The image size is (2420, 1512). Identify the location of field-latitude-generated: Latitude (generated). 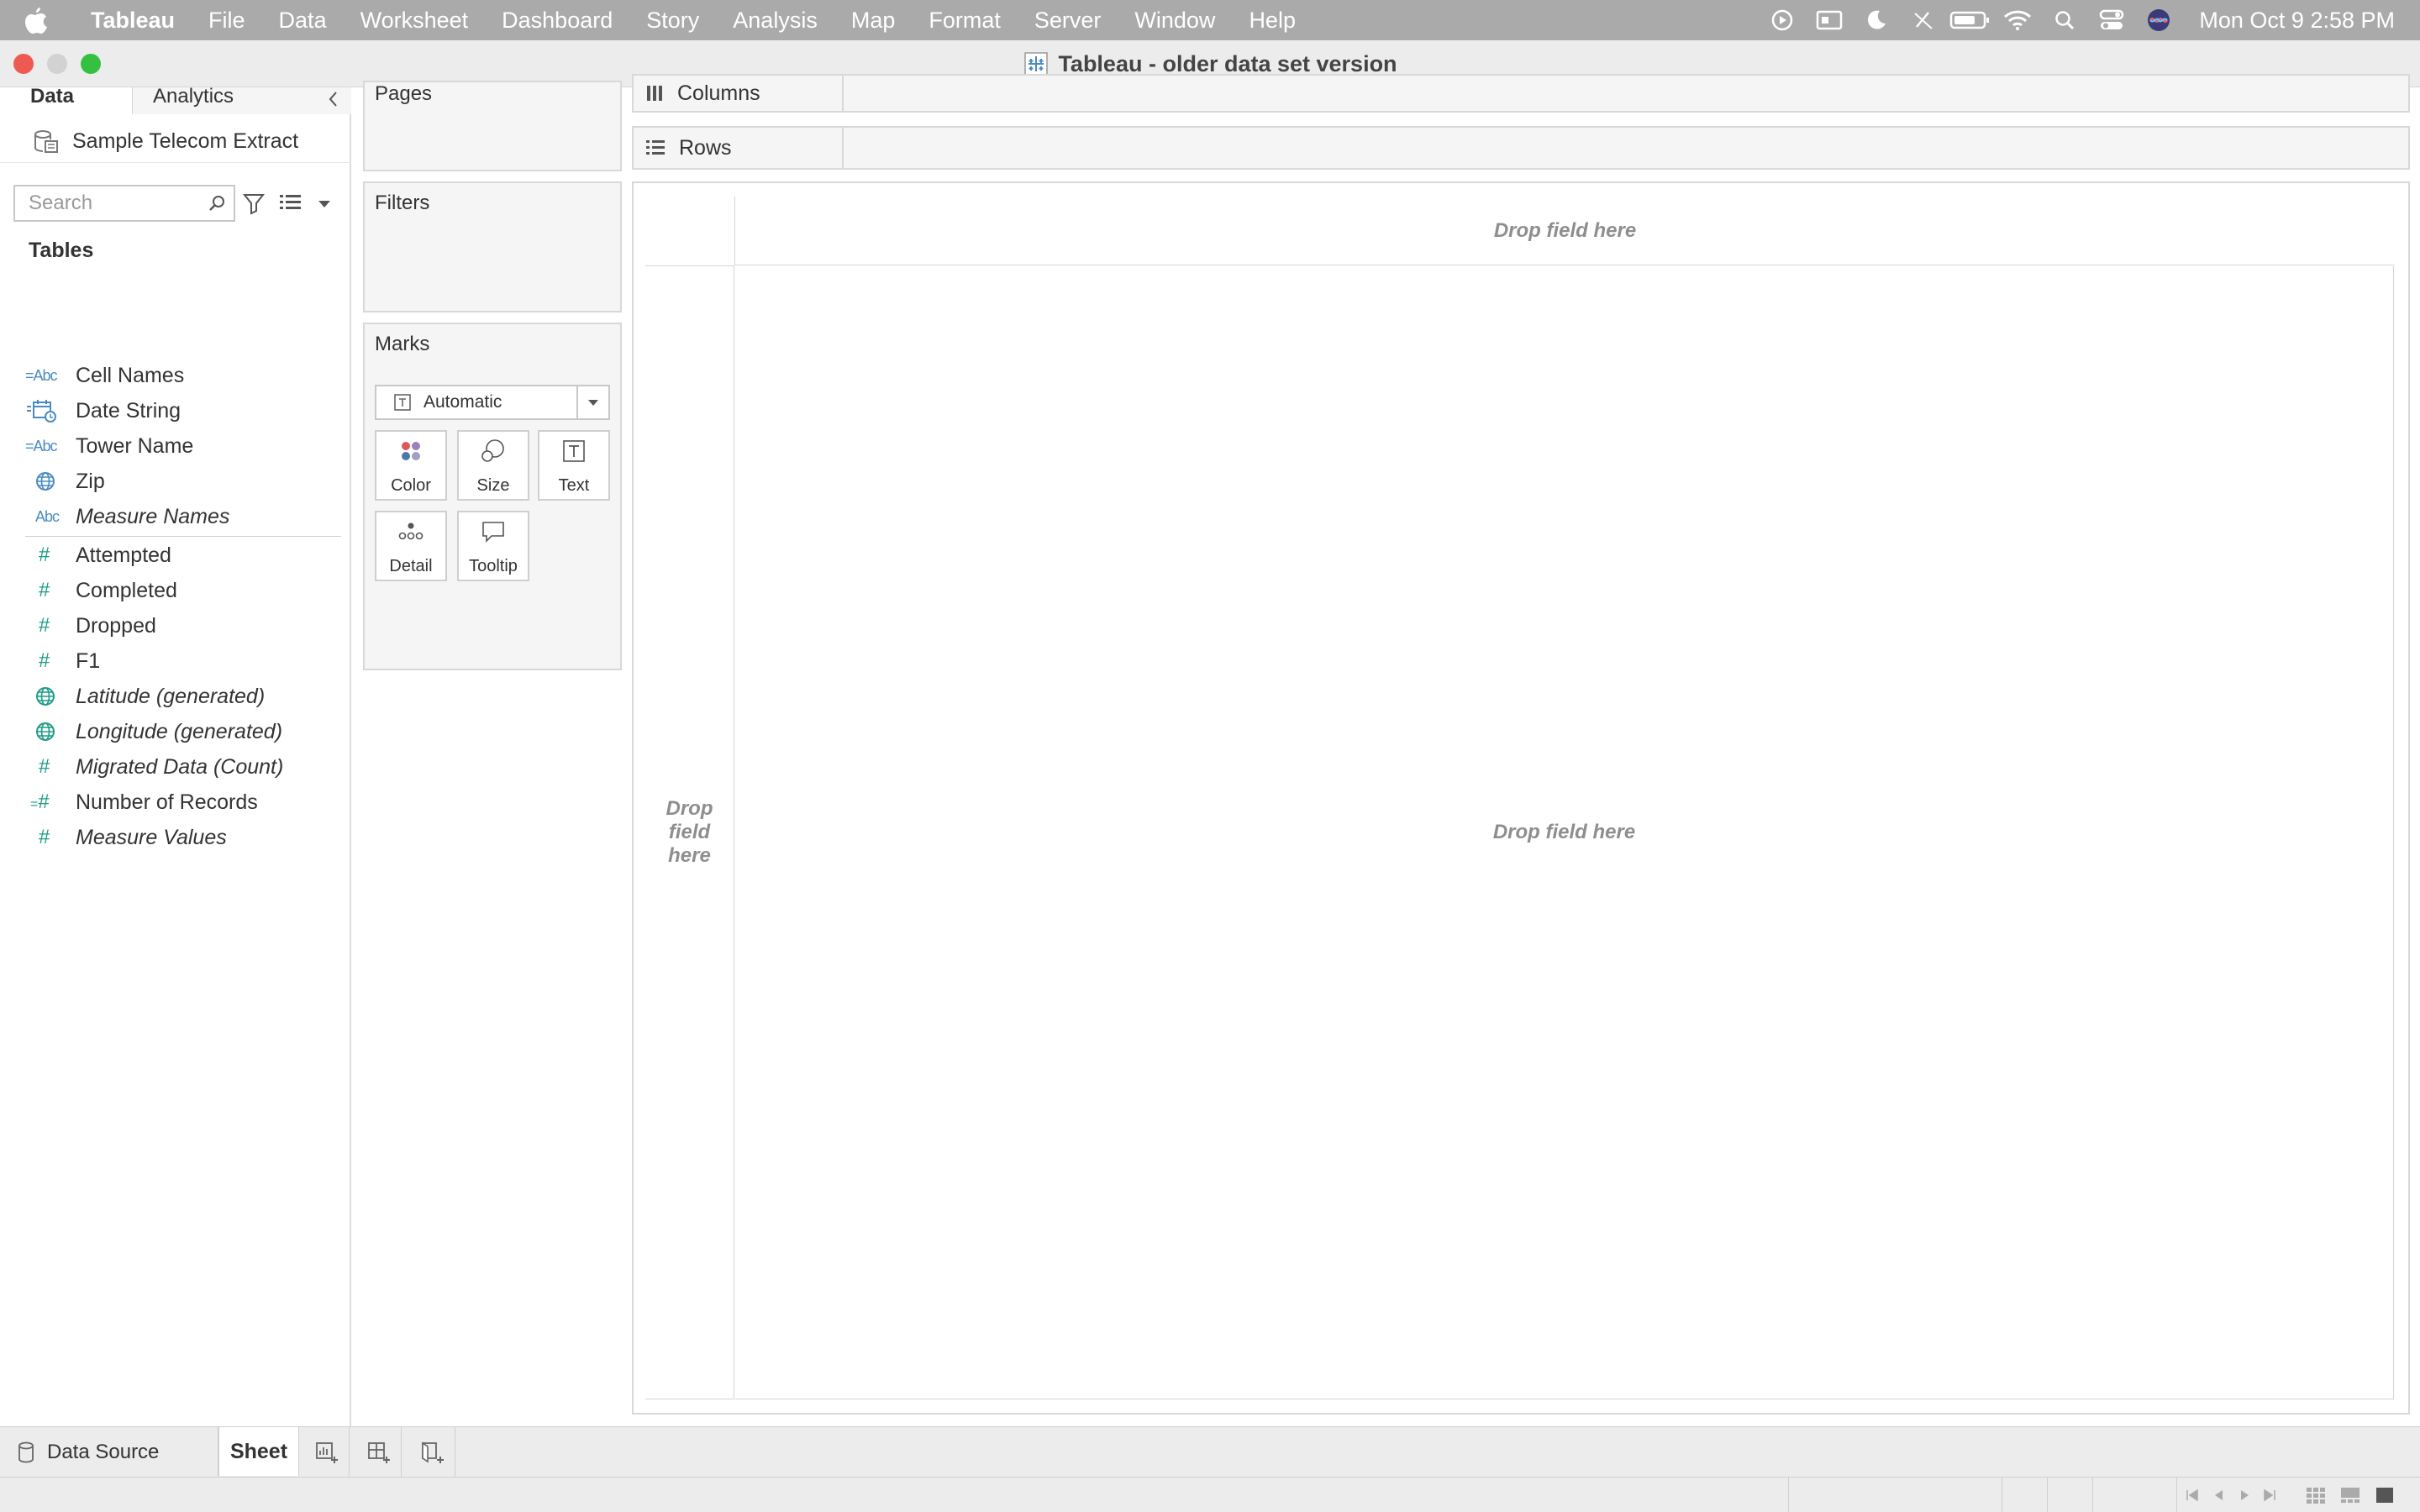
(185, 696).